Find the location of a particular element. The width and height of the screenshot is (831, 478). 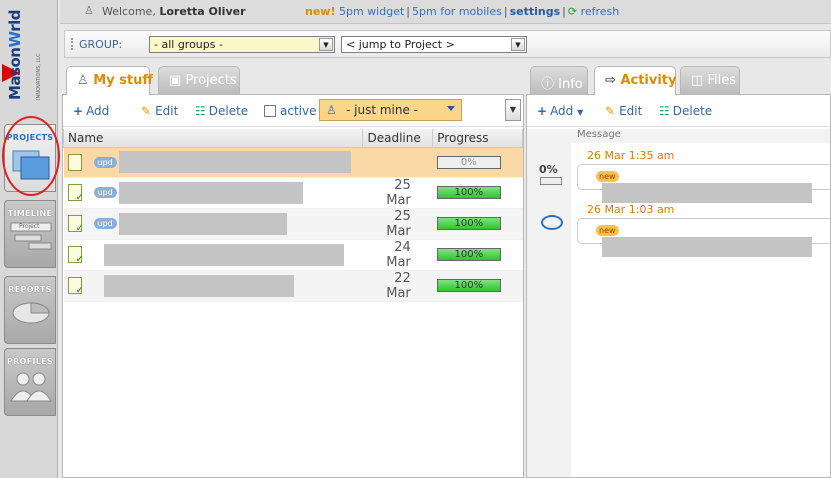

table-row: upd 0% is located at coordinates (293, 162).